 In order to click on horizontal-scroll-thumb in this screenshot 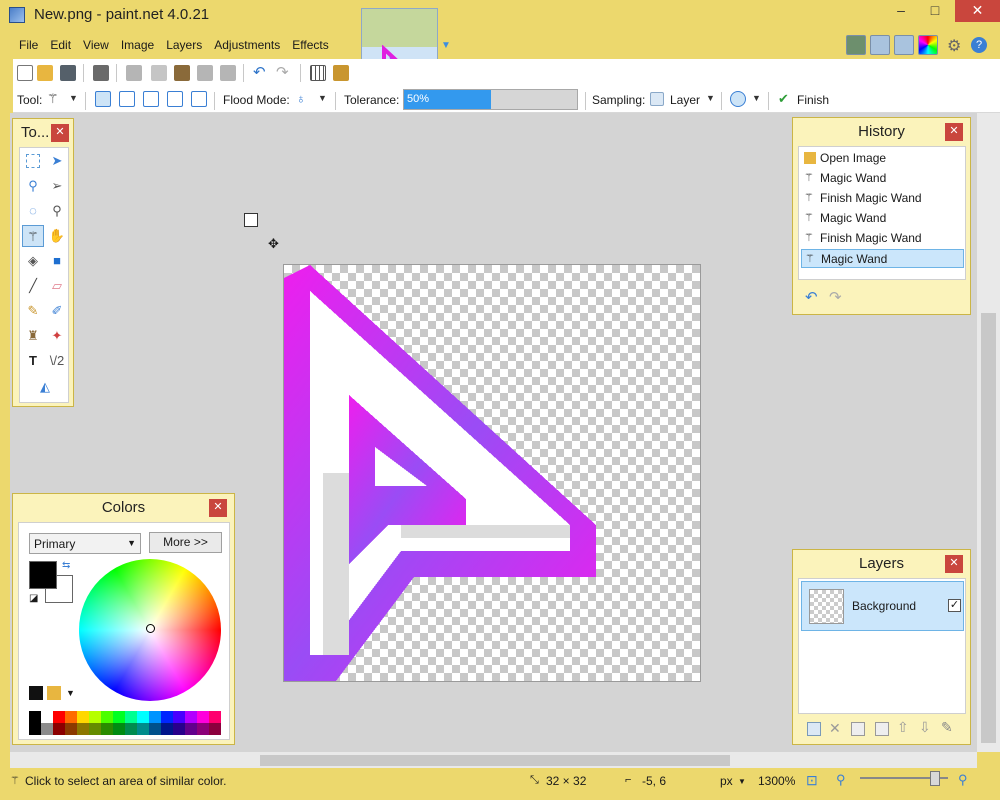, I will do `click(495, 760)`.